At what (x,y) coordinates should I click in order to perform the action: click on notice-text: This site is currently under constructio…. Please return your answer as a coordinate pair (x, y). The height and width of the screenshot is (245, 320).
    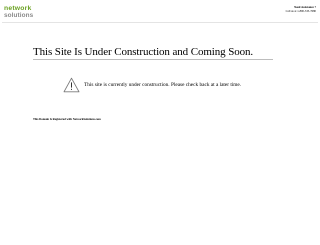
    Looking at the image, I should click on (163, 84).